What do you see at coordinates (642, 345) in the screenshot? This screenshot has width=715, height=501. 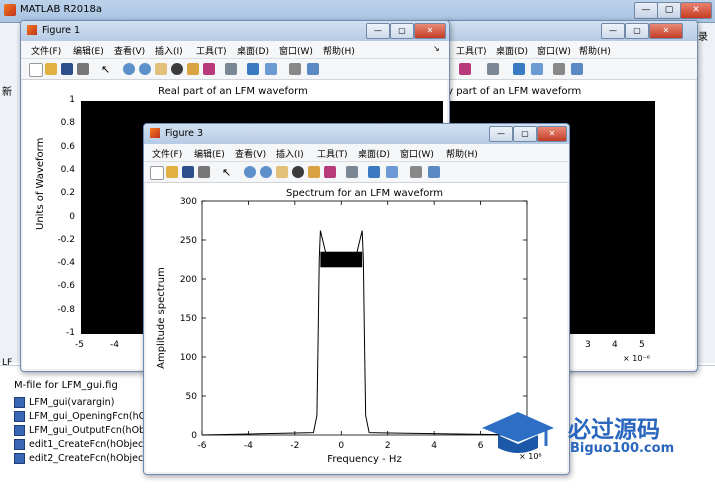 I see `x-tick-label: 5` at bounding box center [642, 345].